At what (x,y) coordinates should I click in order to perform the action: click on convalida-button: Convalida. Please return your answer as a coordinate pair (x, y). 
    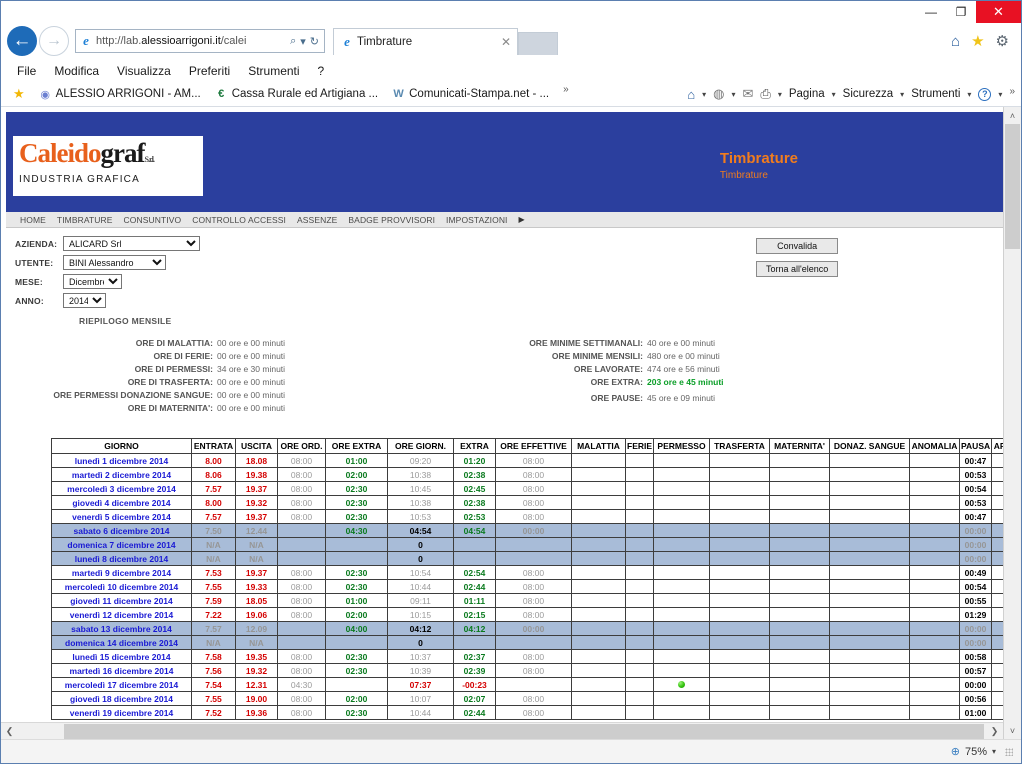
    Looking at the image, I should click on (797, 246).